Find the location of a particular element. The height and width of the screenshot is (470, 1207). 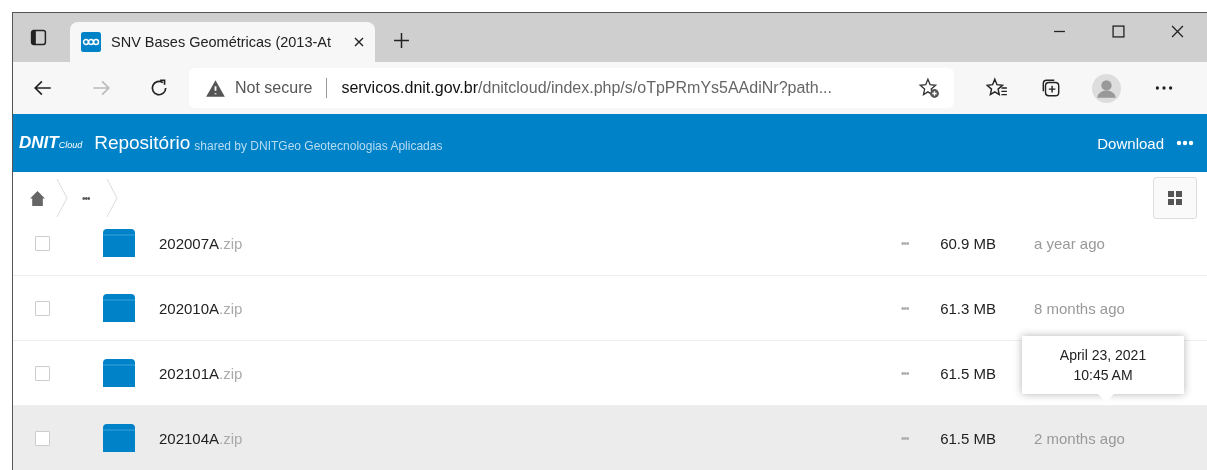

file-size: 60.9 MB is located at coordinates (967, 243).